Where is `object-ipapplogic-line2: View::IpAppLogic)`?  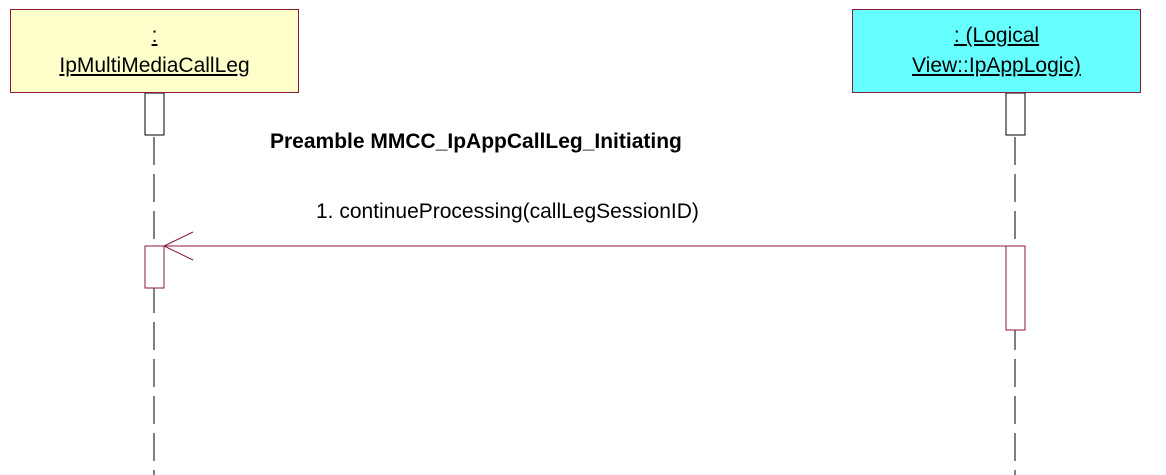
object-ipapplogic-line2: View::IpAppLogic) is located at coordinates (996, 65).